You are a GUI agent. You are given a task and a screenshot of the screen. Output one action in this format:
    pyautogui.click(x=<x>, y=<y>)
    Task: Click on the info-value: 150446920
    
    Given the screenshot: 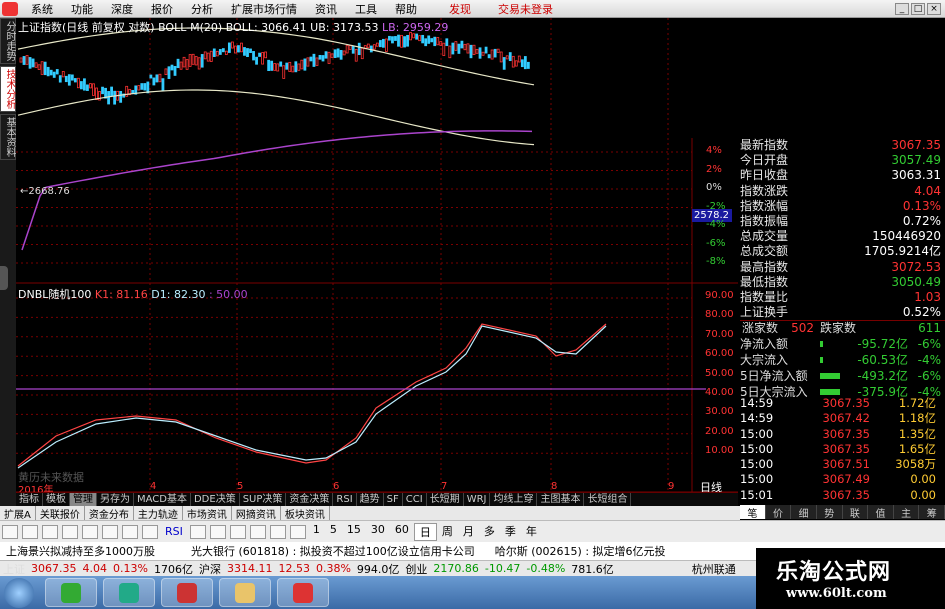 What is the action you would take?
    pyautogui.click(x=906, y=236)
    